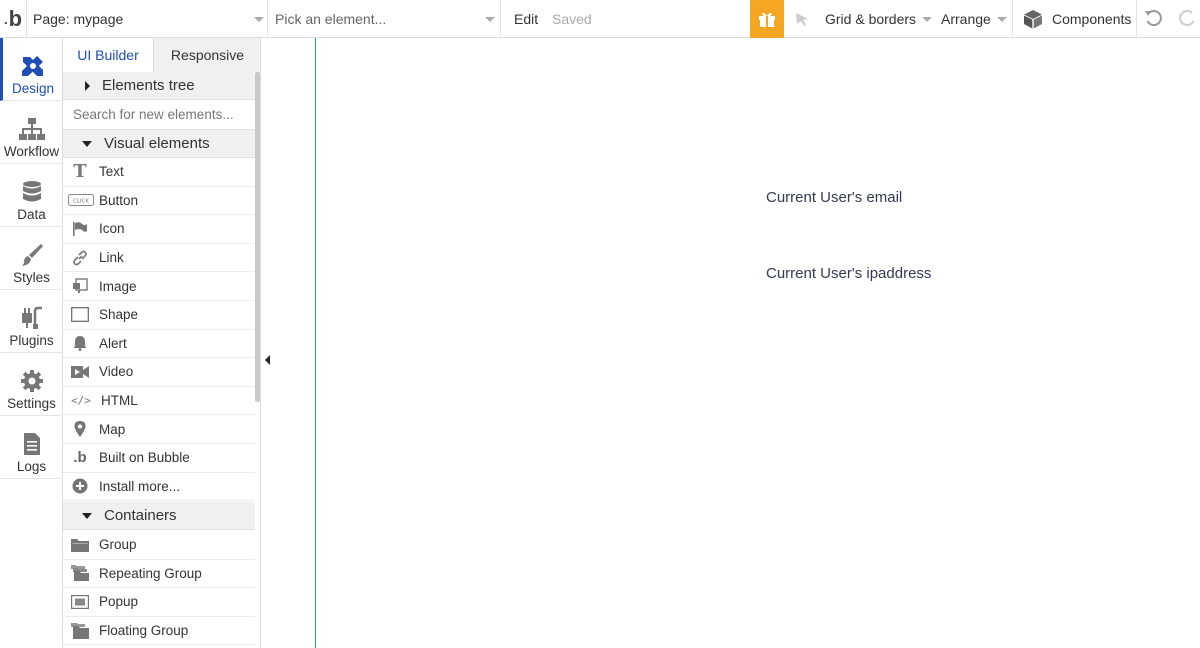 Image resolution: width=1200 pixels, height=648 pixels. What do you see at coordinates (974, 19) in the screenshot?
I see `arrange-menu: Arrange` at bounding box center [974, 19].